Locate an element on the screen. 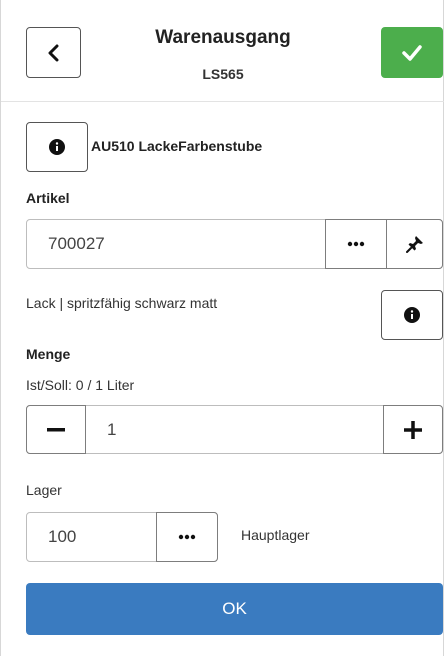 This screenshot has height=656, width=444. pin-icon is located at coordinates (414, 244).